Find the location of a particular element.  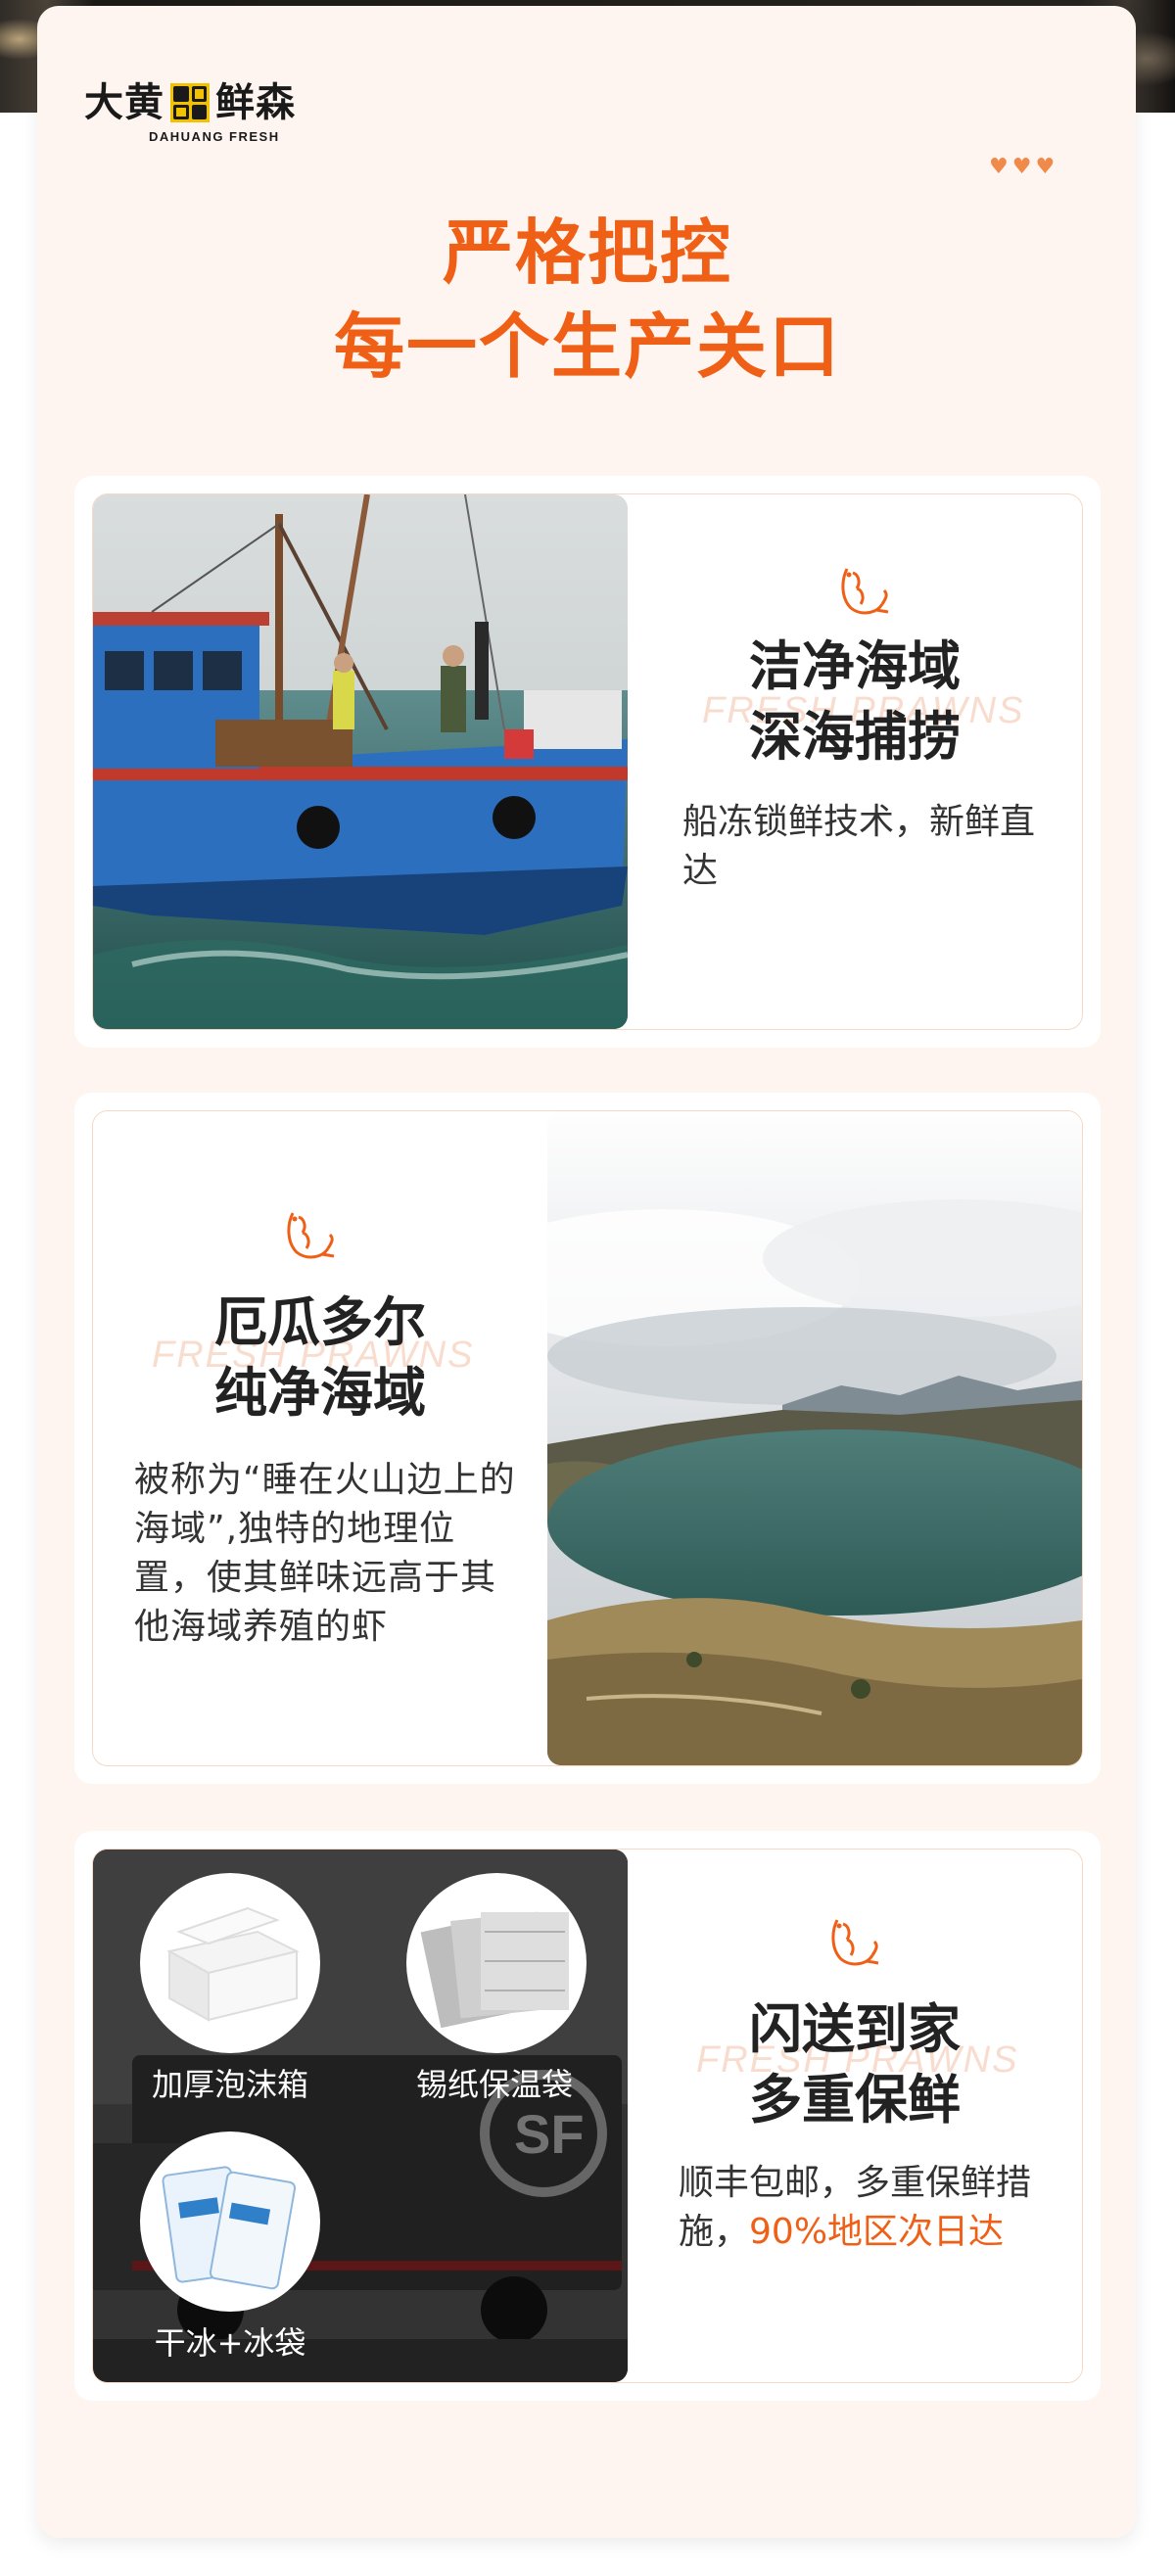

feature-title: 厄瓜多尔 纯净海域 is located at coordinates (320, 1359).